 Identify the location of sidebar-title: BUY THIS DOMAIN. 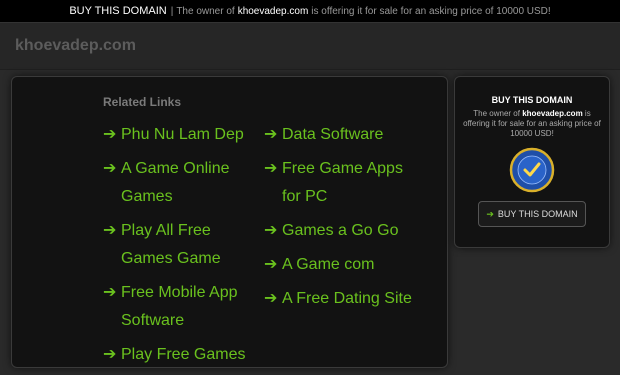
(532, 100).